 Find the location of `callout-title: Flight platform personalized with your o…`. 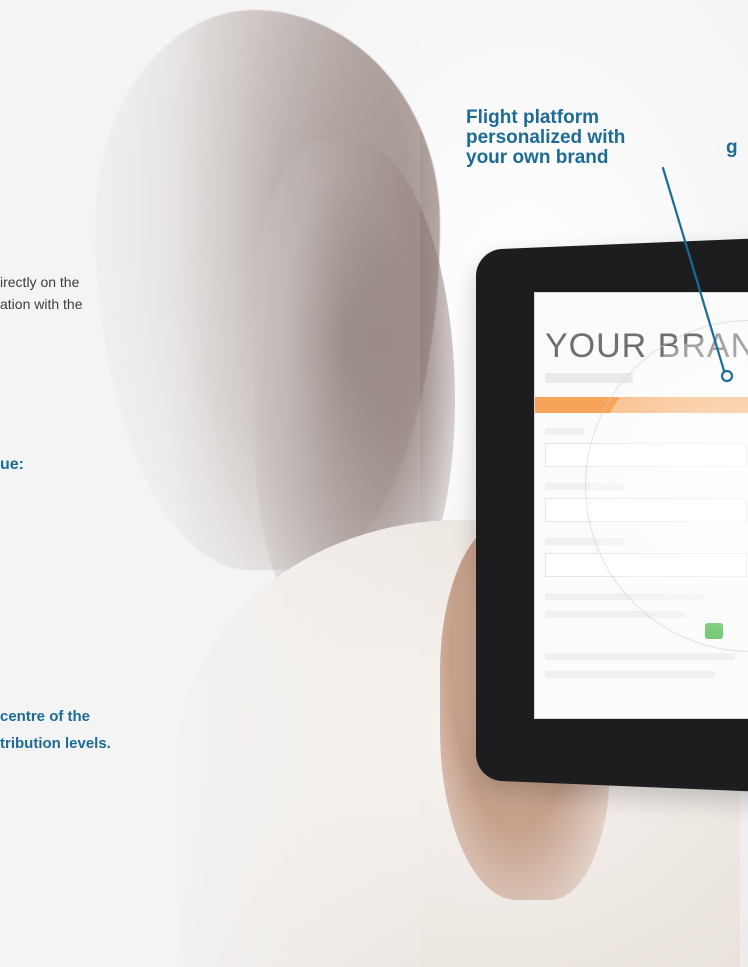

callout-title: Flight platform personalized with your o… is located at coordinates (586, 138).